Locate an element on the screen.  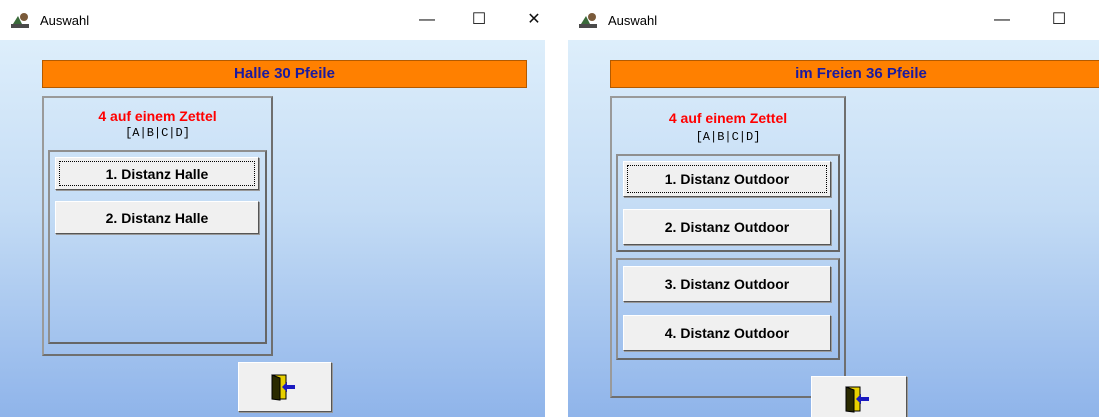
button-group-2: 3. Distanz Outdoor 4. Distanz Outdoor is located at coordinates (728, 309).